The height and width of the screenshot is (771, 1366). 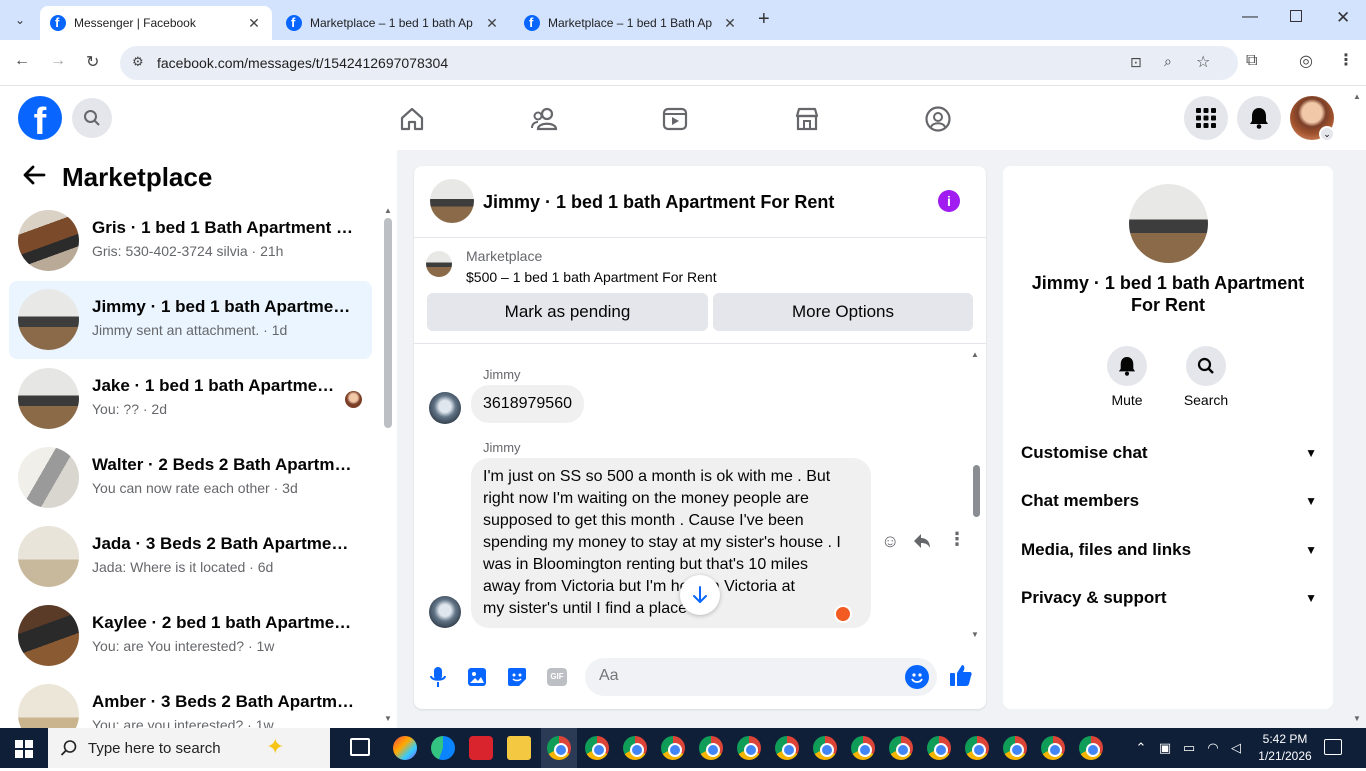 What do you see at coordinates (1357, 718) in the screenshot?
I see `page-scroll-down-icon: ▼` at bounding box center [1357, 718].